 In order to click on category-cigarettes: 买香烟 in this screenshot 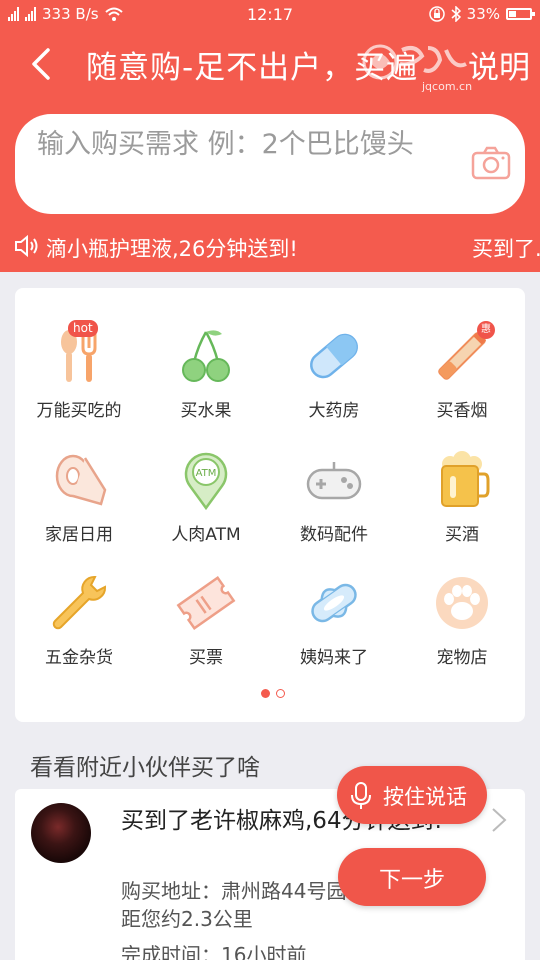, I will do `click(462, 381)`.